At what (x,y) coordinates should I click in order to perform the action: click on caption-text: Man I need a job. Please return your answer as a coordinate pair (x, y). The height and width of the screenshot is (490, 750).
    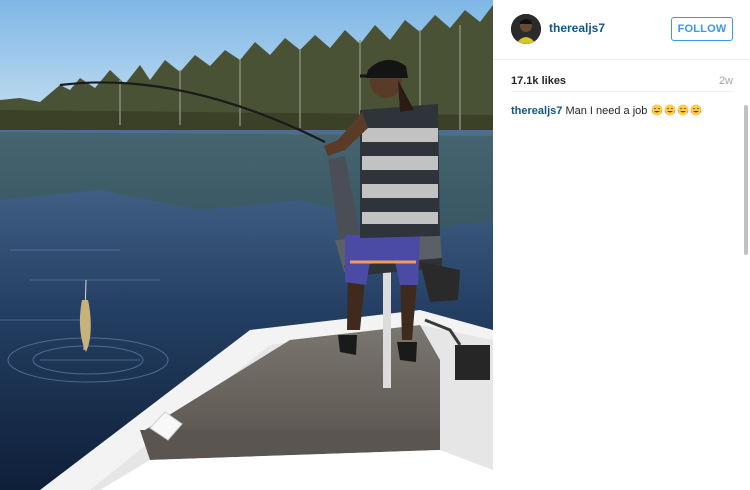
    Looking at the image, I should click on (606, 111).